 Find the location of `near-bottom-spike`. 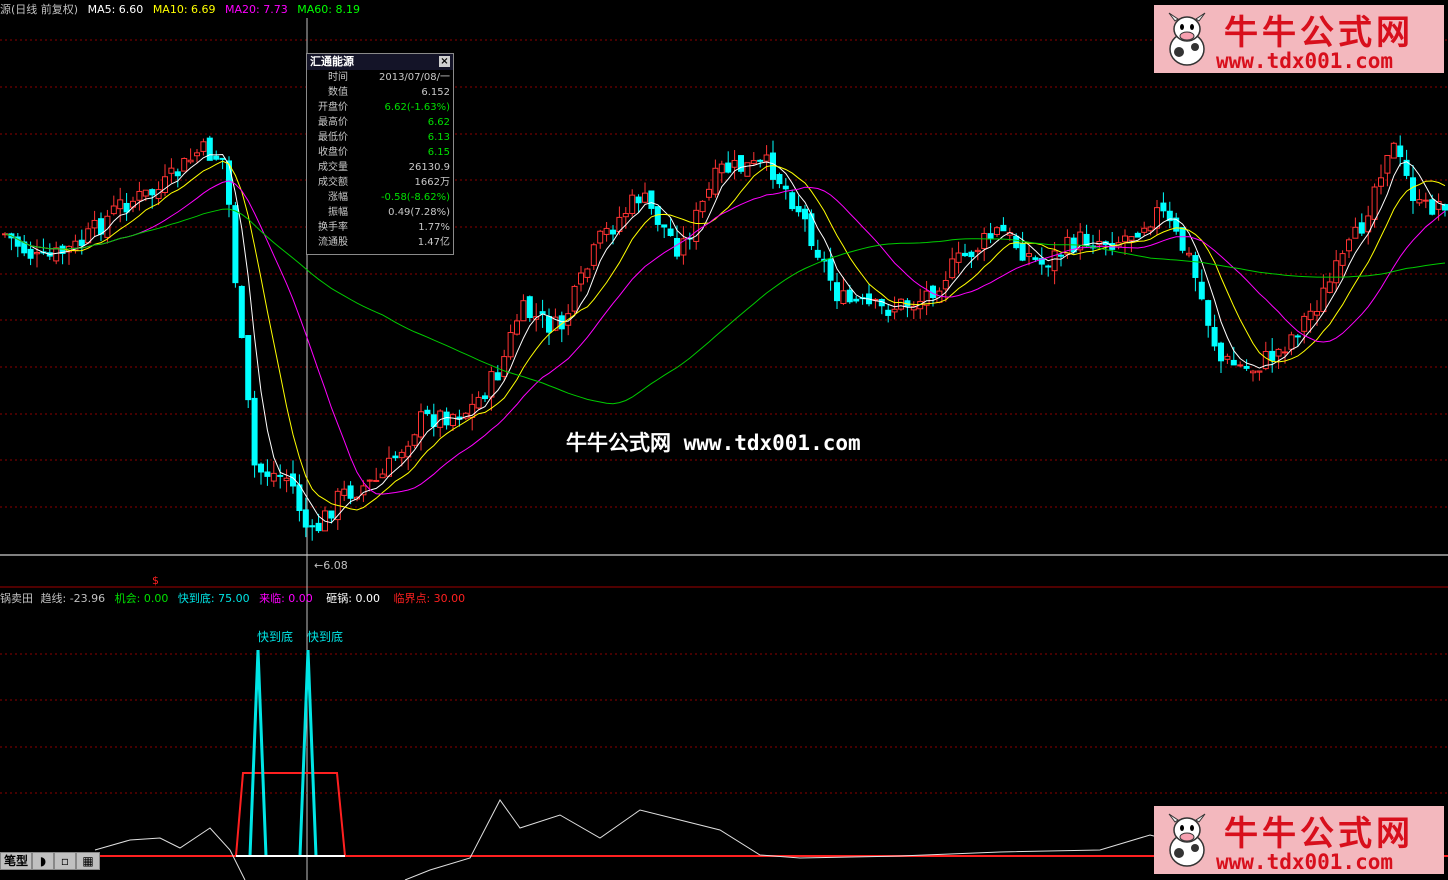

near-bottom-spike is located at coordinates (258, 753).